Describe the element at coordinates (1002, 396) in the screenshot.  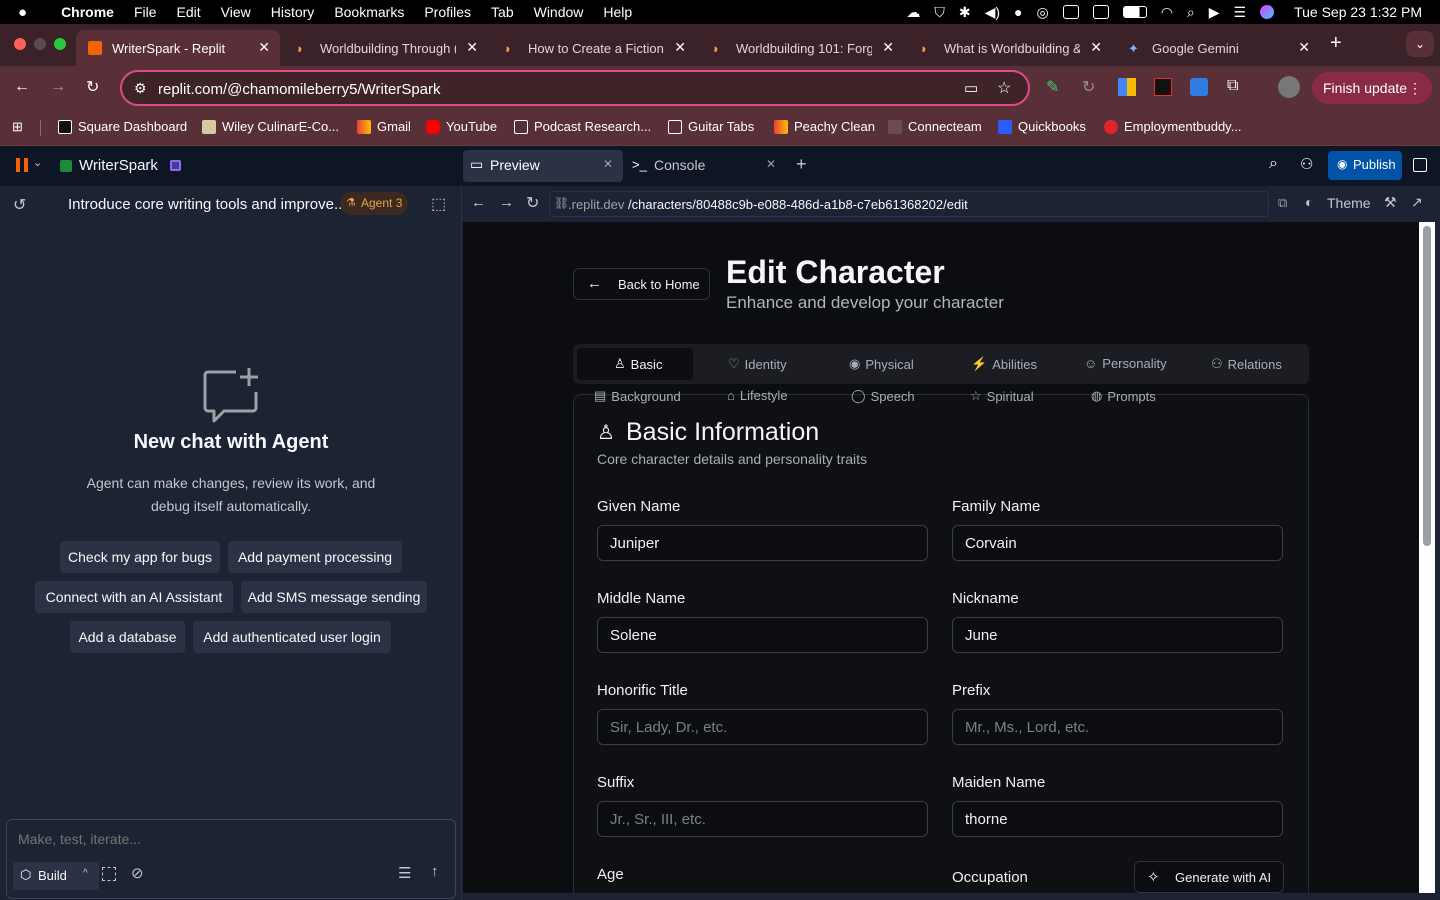
I see `tab-spiritual: ☆ Spiritual` at that location.